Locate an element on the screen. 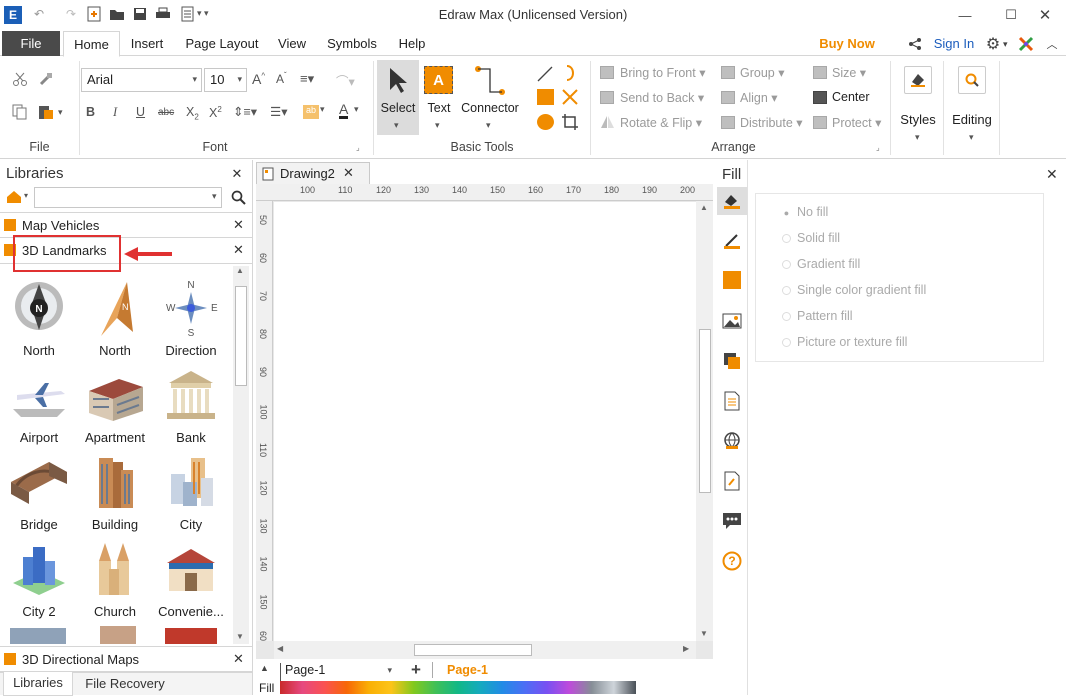 The width and height of the screenshot is (1066, 696). fill-option-no-fill: ● No fill is located at coordinates (805, 212).